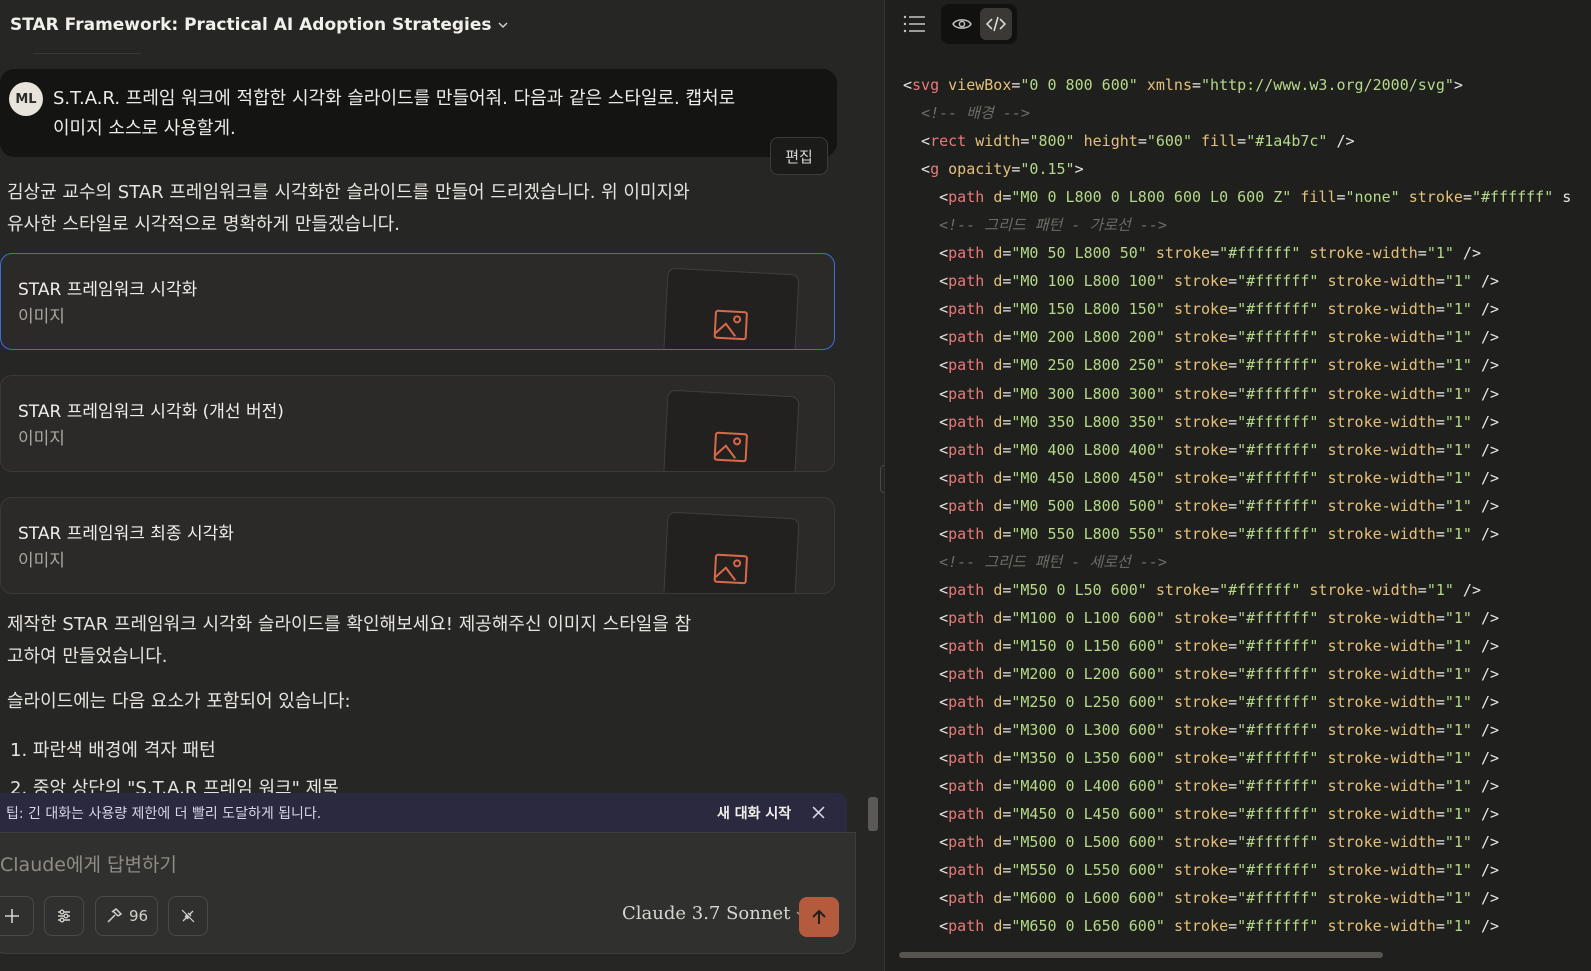  What do you see at coordinates (962, 24) in the screenshot?
I see `preview-tab` at bounding box center [962, 24].